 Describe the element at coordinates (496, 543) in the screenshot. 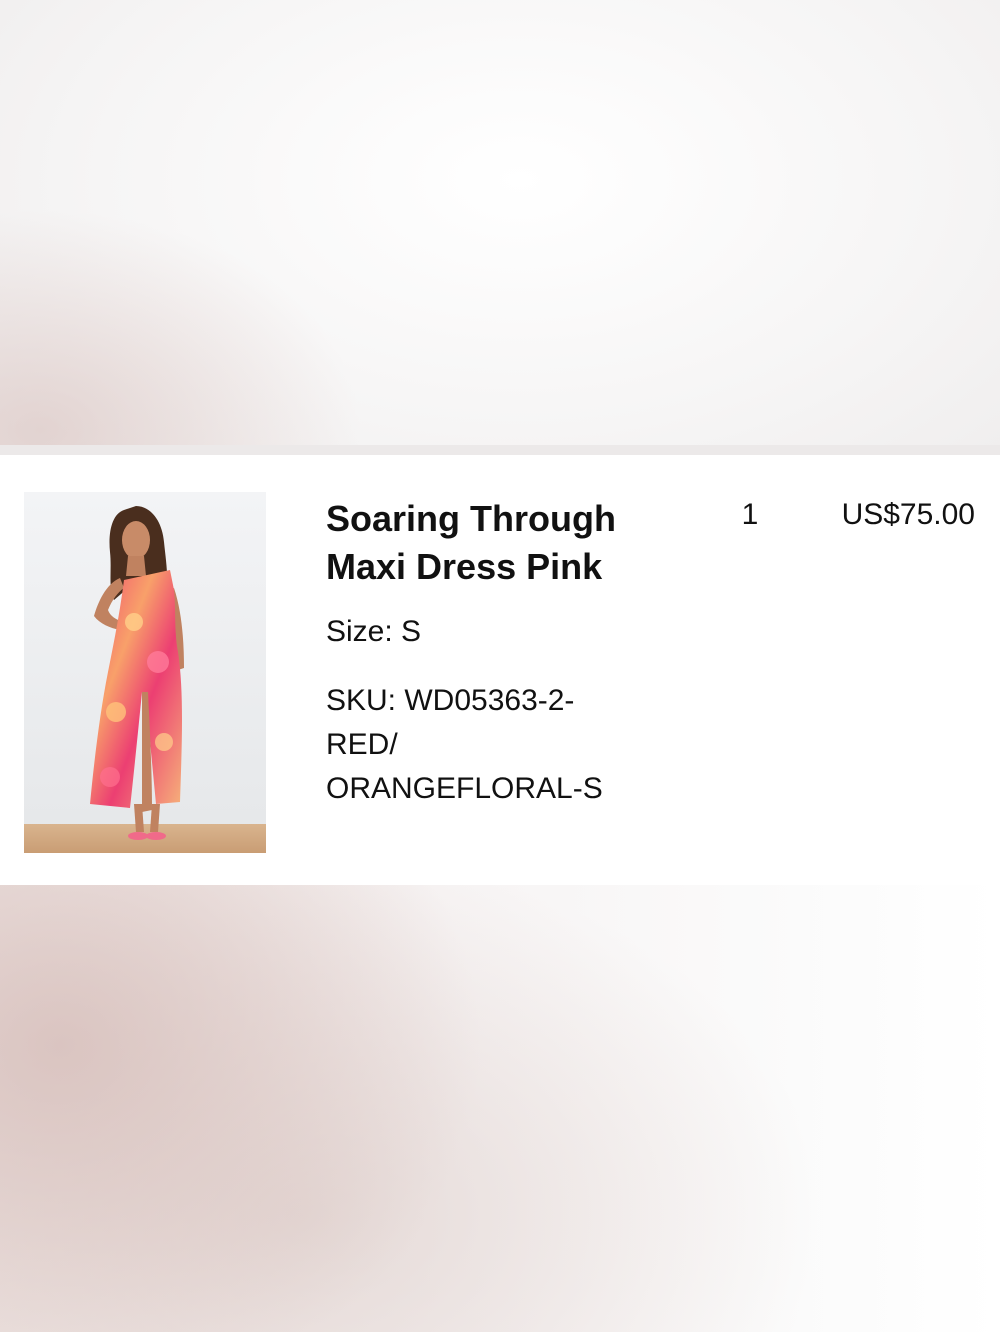

I see `product-name: Soaring Through Maxi Dress Pink` at that location.